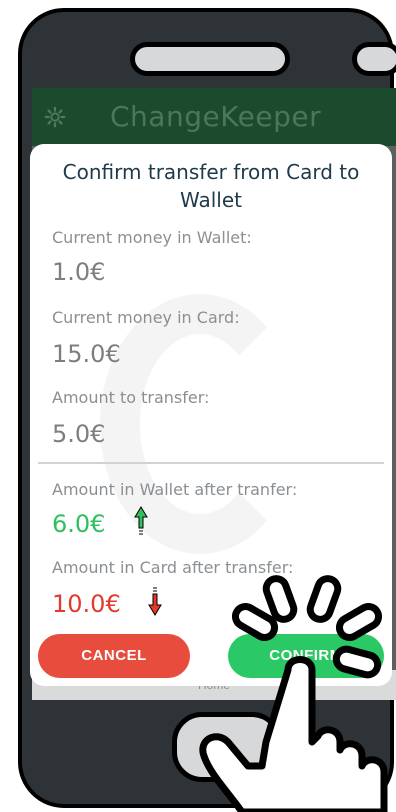 The width and height of the screenshot is (396, 812). Describe the element at coordinates (211, 186) in the screenshot. I see `dialog-title: Confirm transfer from Card to Wallet` at that location.